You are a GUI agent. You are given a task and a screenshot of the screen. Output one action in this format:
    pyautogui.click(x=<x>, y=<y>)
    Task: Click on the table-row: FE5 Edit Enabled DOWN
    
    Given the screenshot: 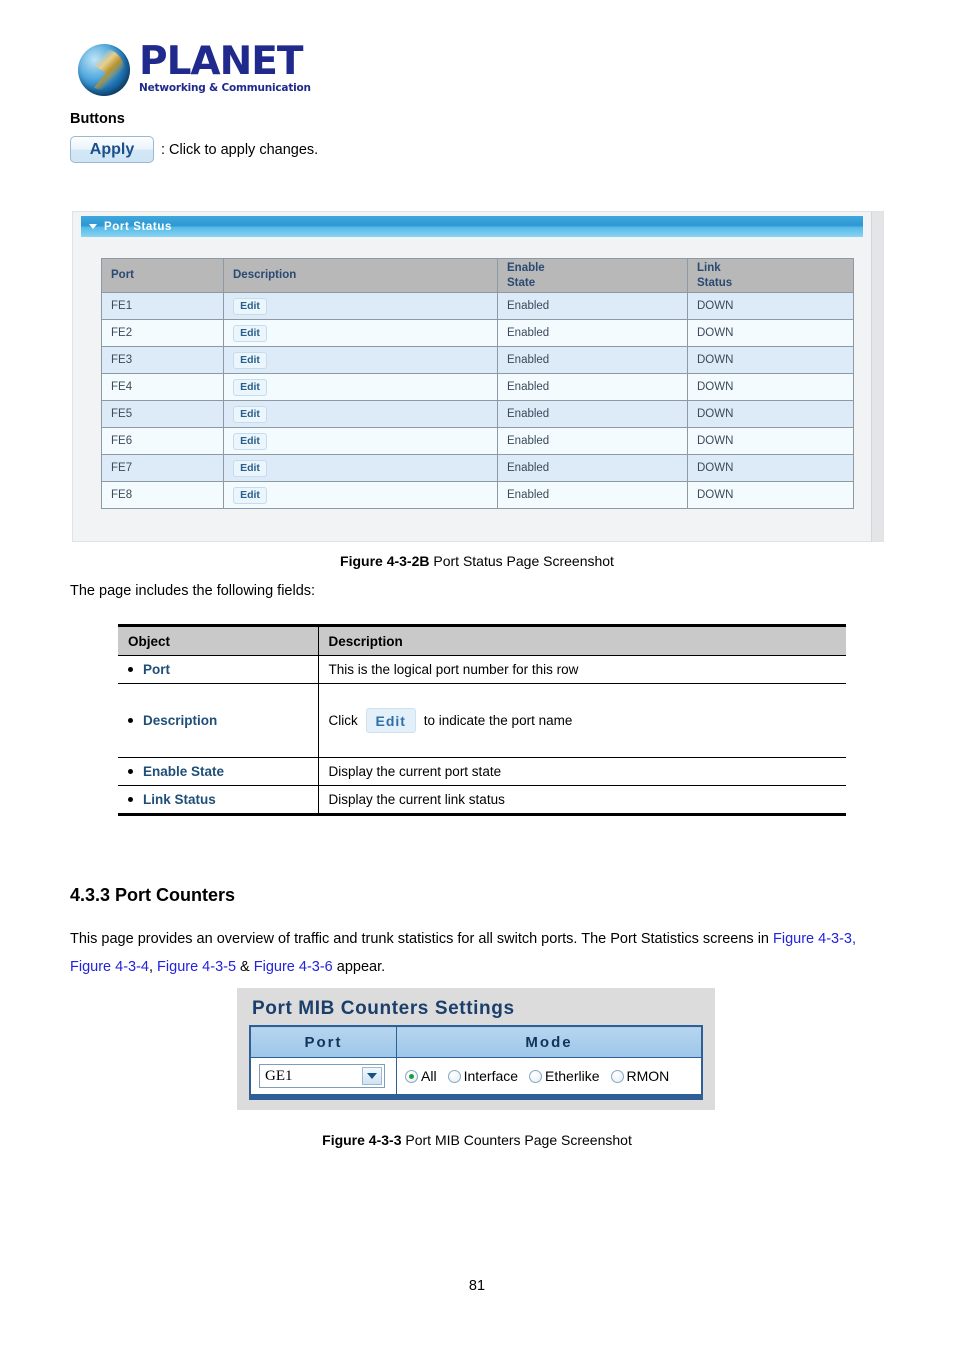 What is the action you would take?
    pyautogui.click(x=477, y=414)
    